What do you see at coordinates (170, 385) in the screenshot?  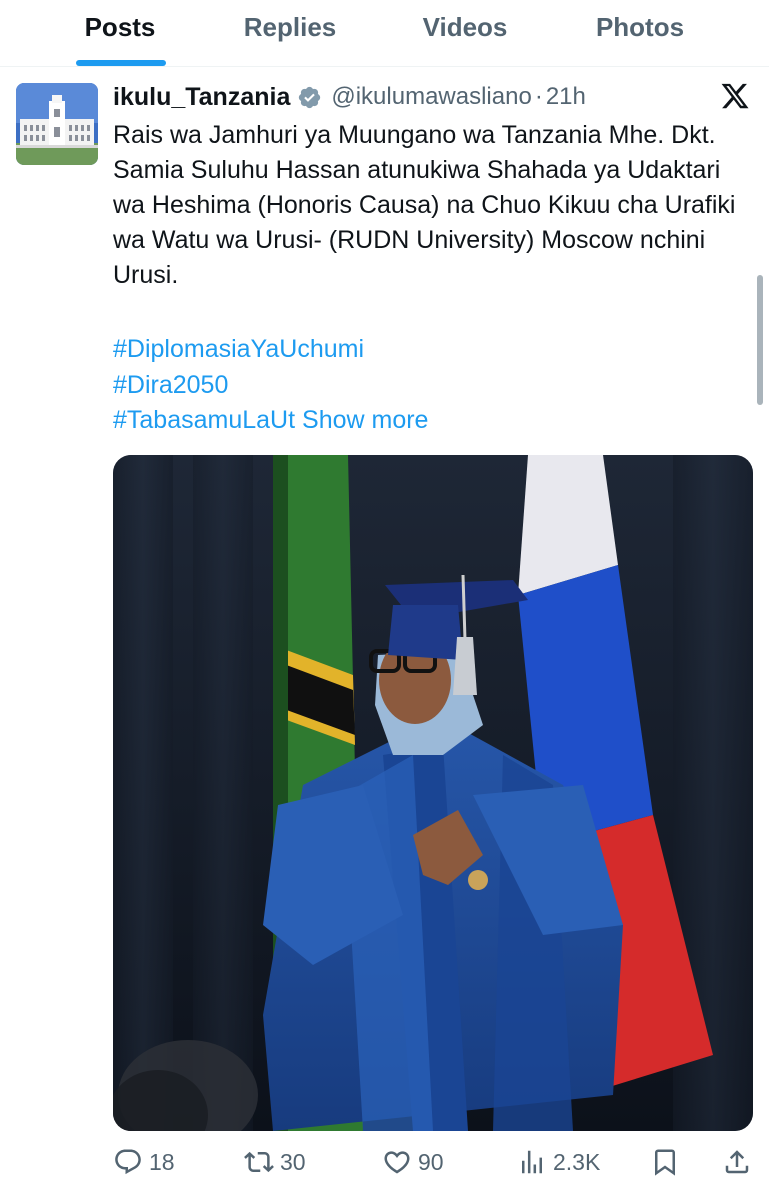 I see `hashtag-link: #Dira2050` at bounding box center [170, 385].